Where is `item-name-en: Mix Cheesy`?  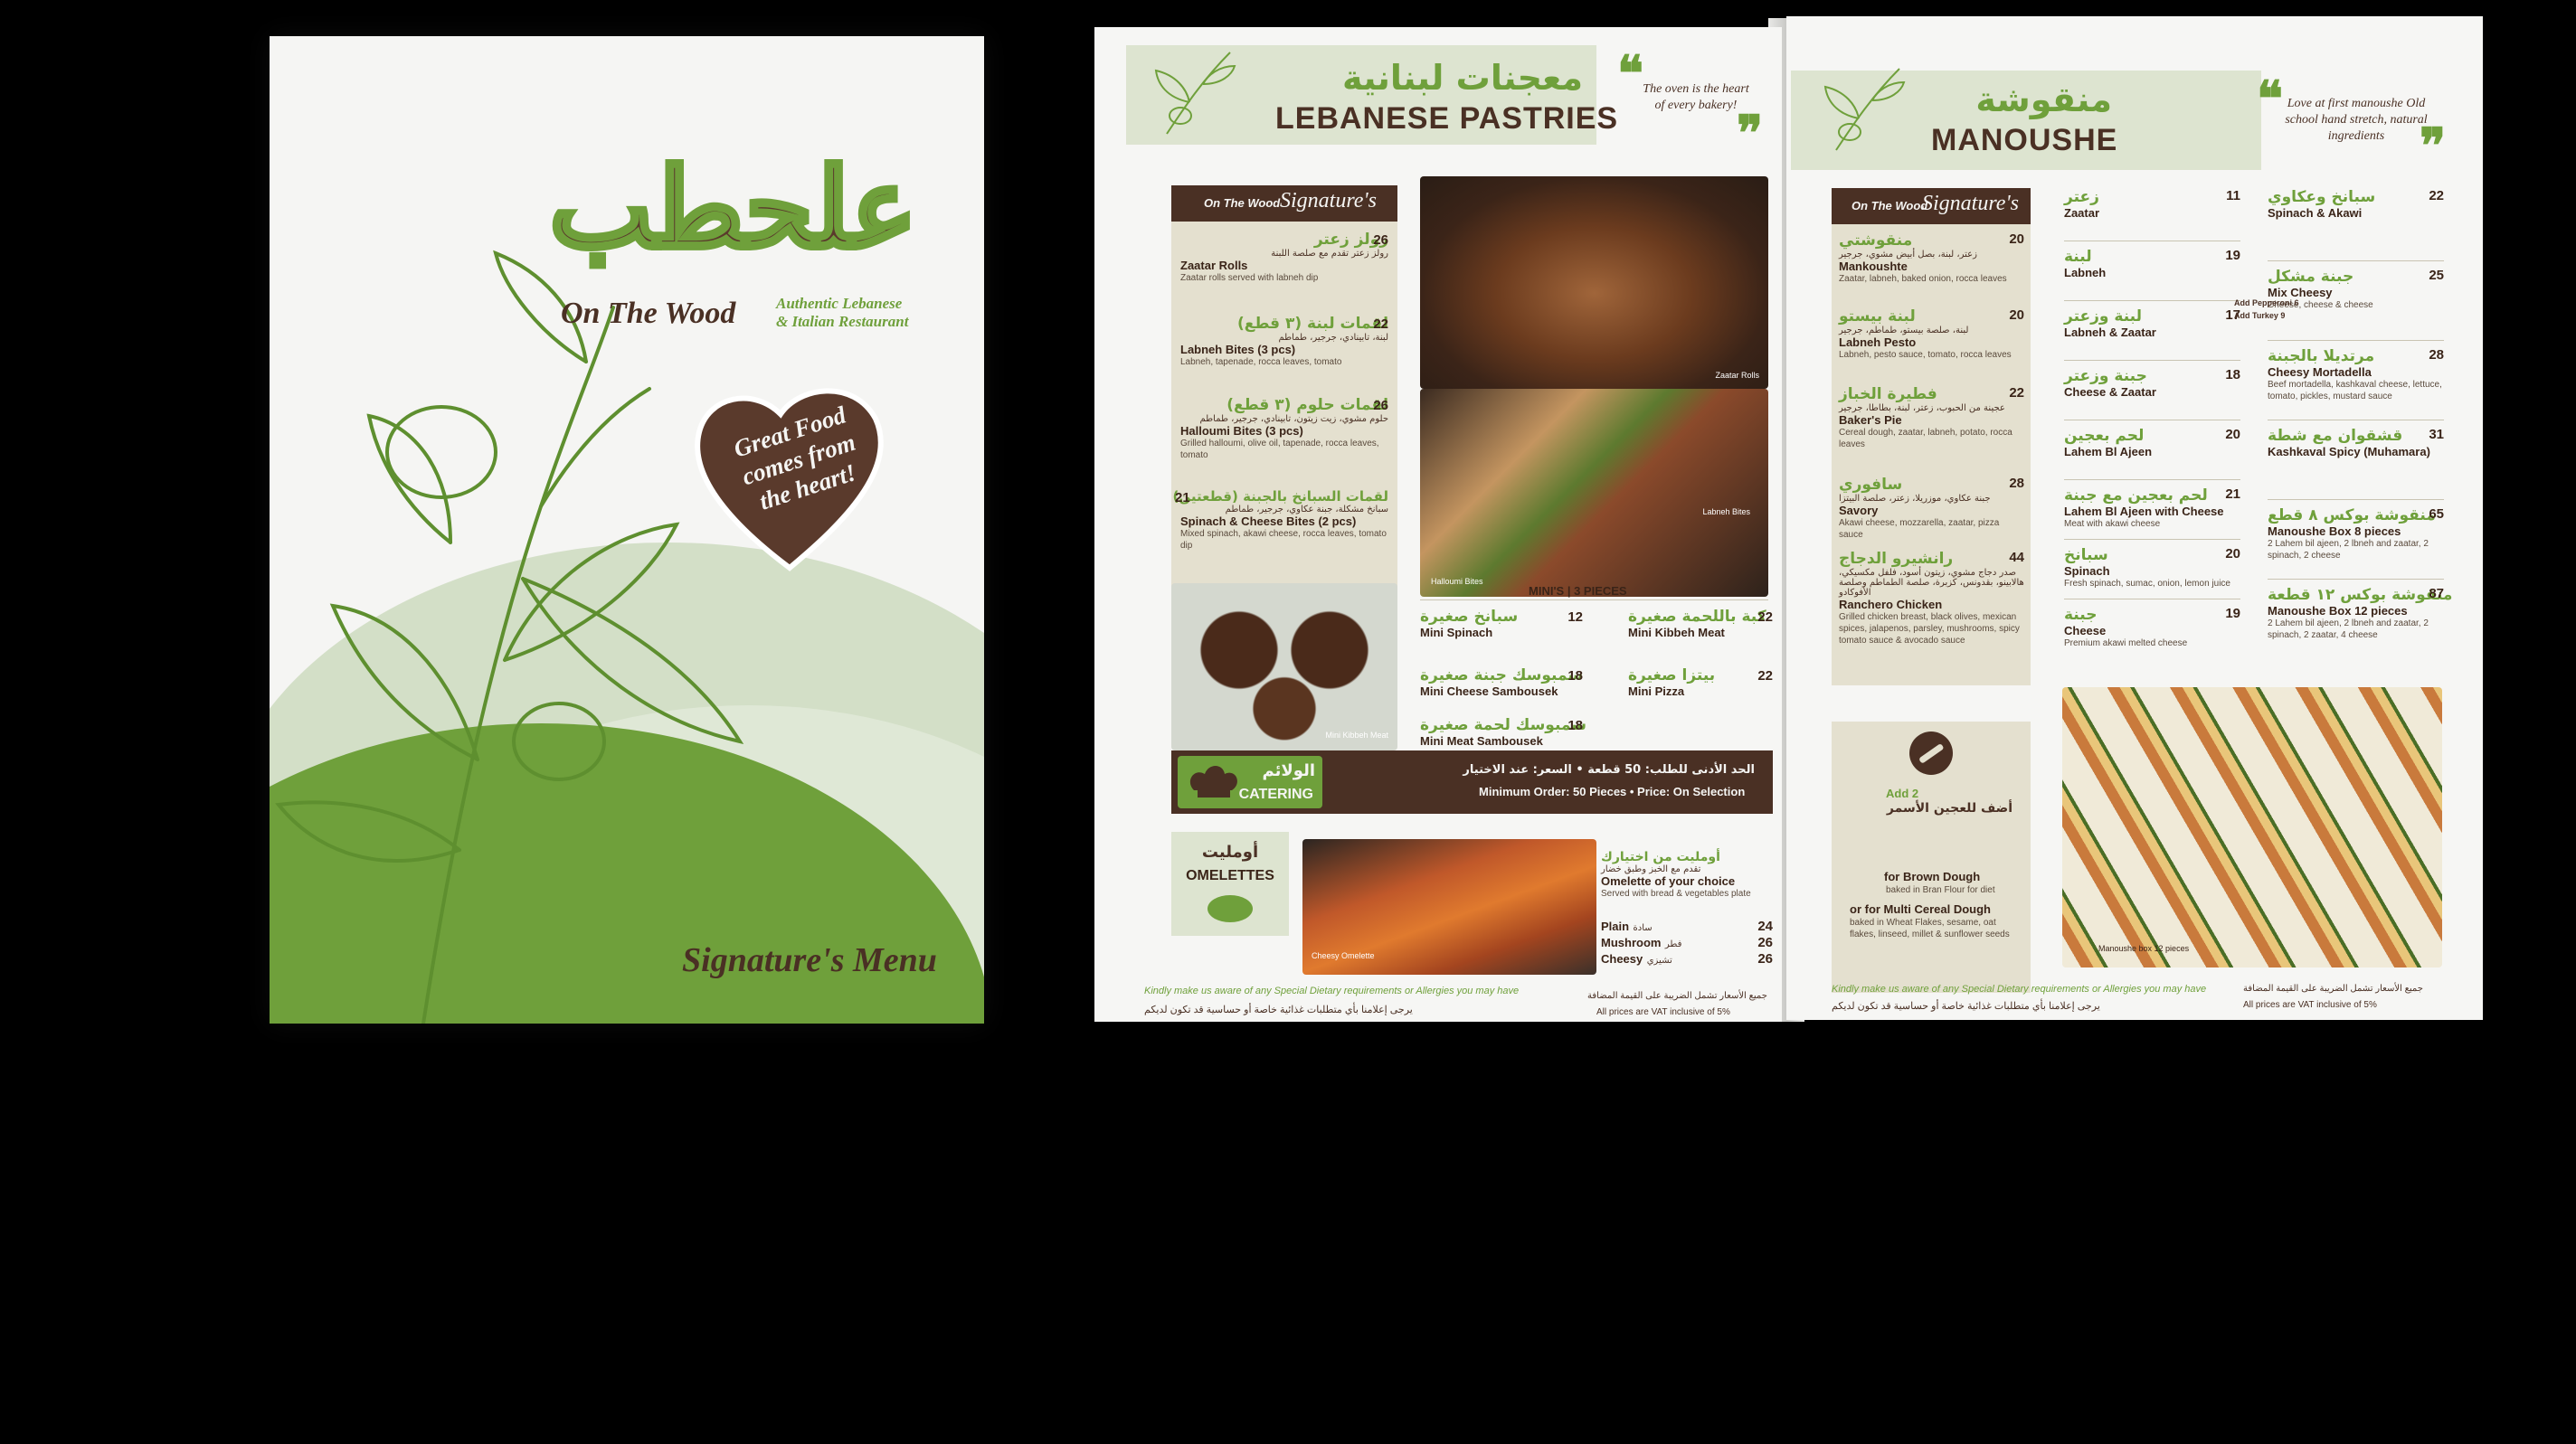 item-name-en: Mix Cheesy is located at coordinates (2300, 293).